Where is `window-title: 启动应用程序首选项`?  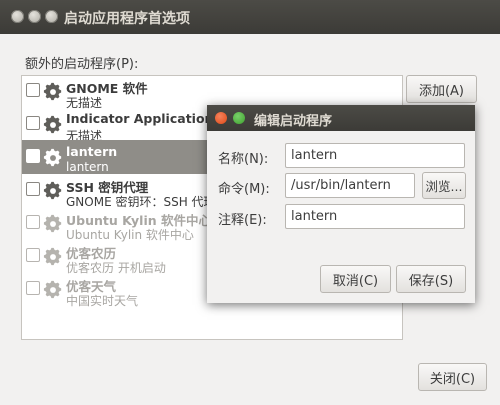
window-title: 启动应用程序首选项 is located at coordinates (127, 19).